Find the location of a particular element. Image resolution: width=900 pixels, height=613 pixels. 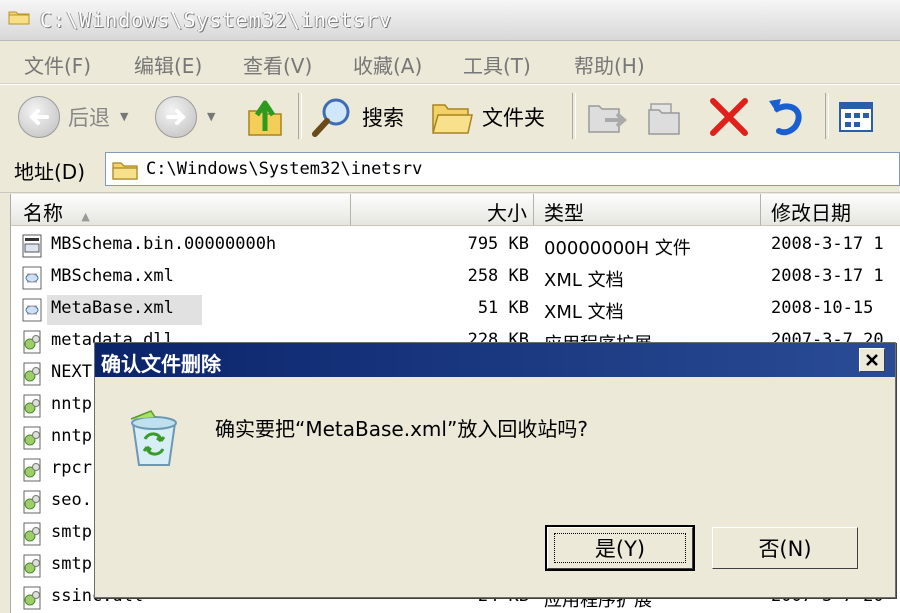

sort-ascending-icon: ▲ is located at coordinates (85, 216).